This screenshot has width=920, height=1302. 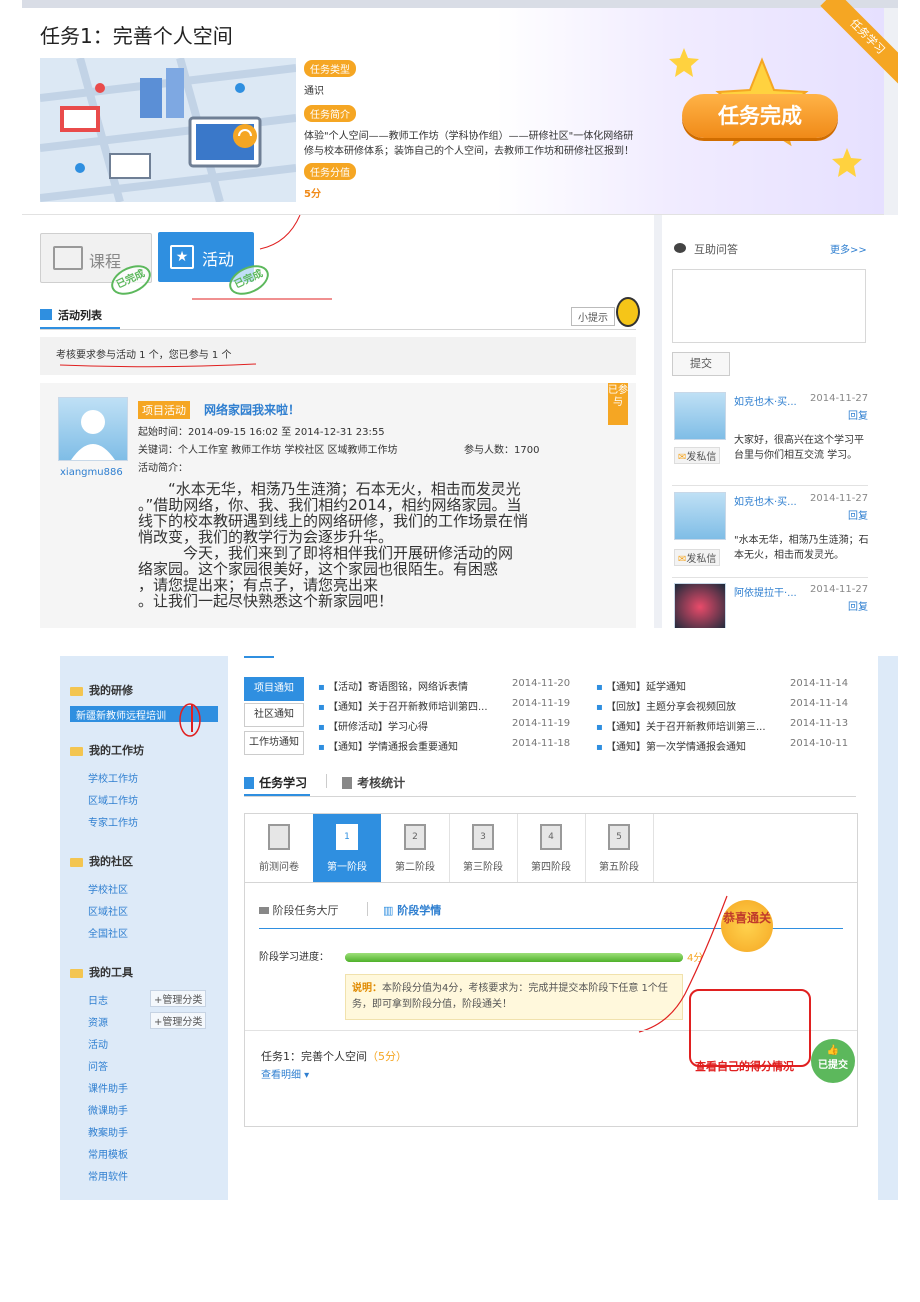 What do you see at coordinates (483, 867) in the screenshot?
I see `stage-label: 第三阶段` at bounding box center [483, 867].